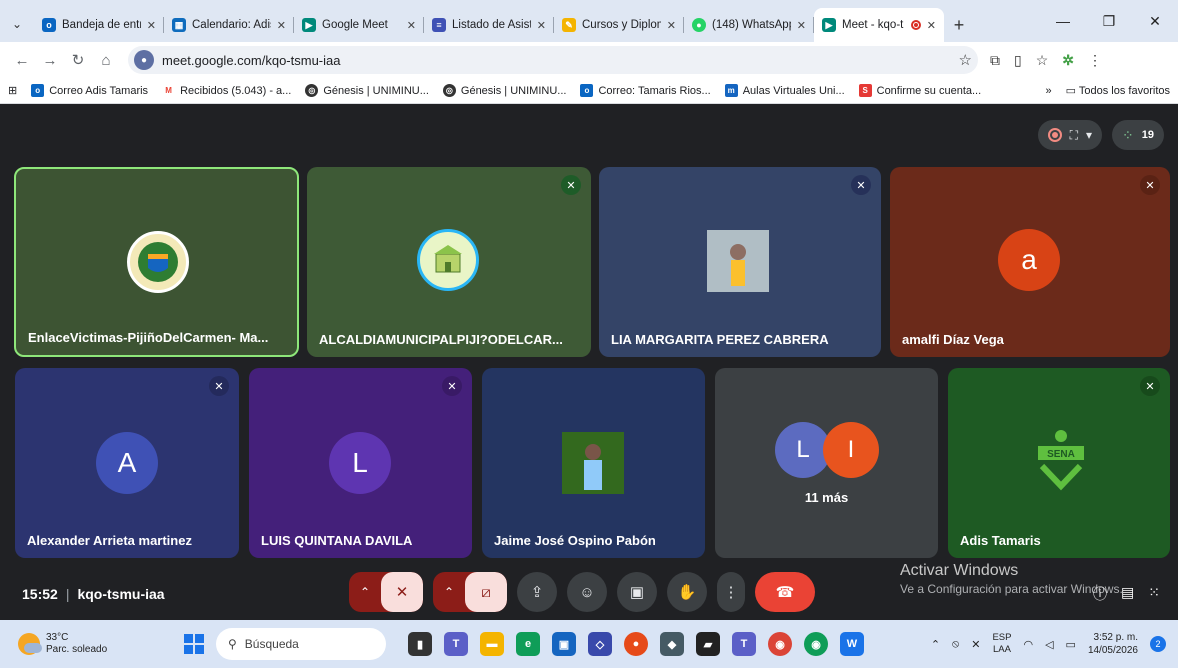 The width and height of the screenshot is (1178, 668). Describe the element at coordinates (449, 592) in the screenshot. I see `camera-options-chevron-icon: ⌃` at that location.